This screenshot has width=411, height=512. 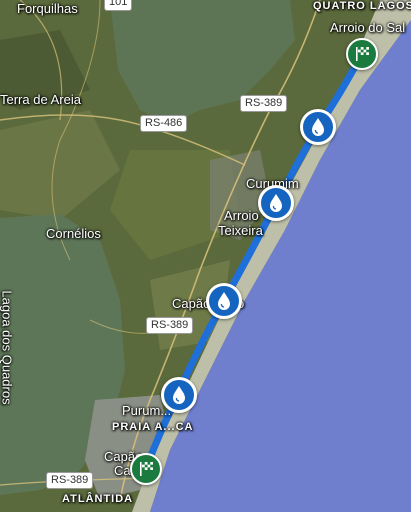 I want to click on place-label-terra-de-areia: Terra de Areia, so click(x=40, y=99).